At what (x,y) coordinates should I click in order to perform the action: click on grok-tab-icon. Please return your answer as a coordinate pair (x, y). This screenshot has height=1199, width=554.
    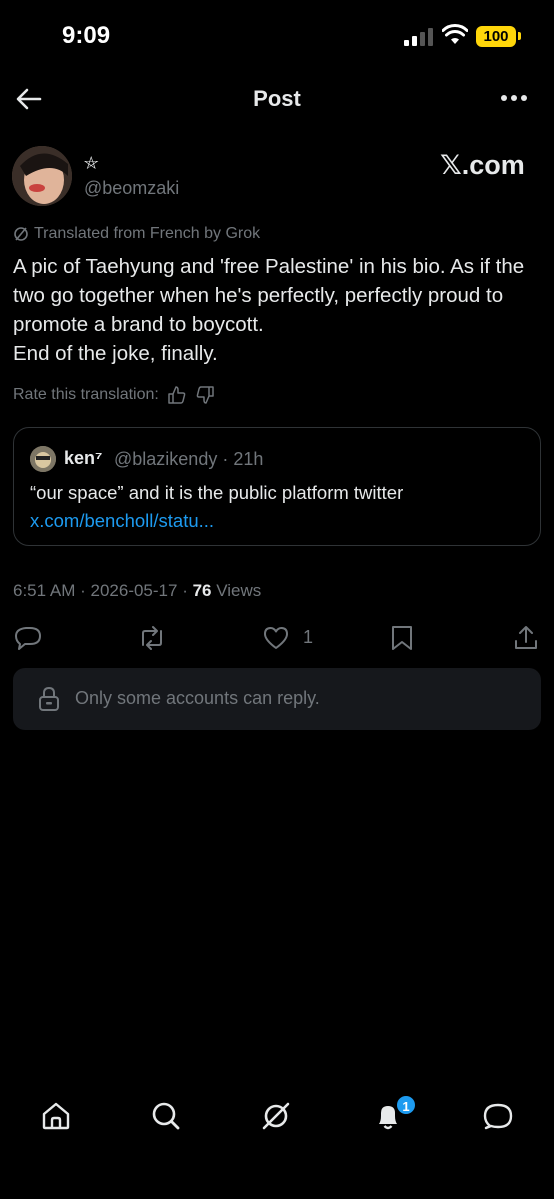
    Looking at the image, I should click on (276, 1116).